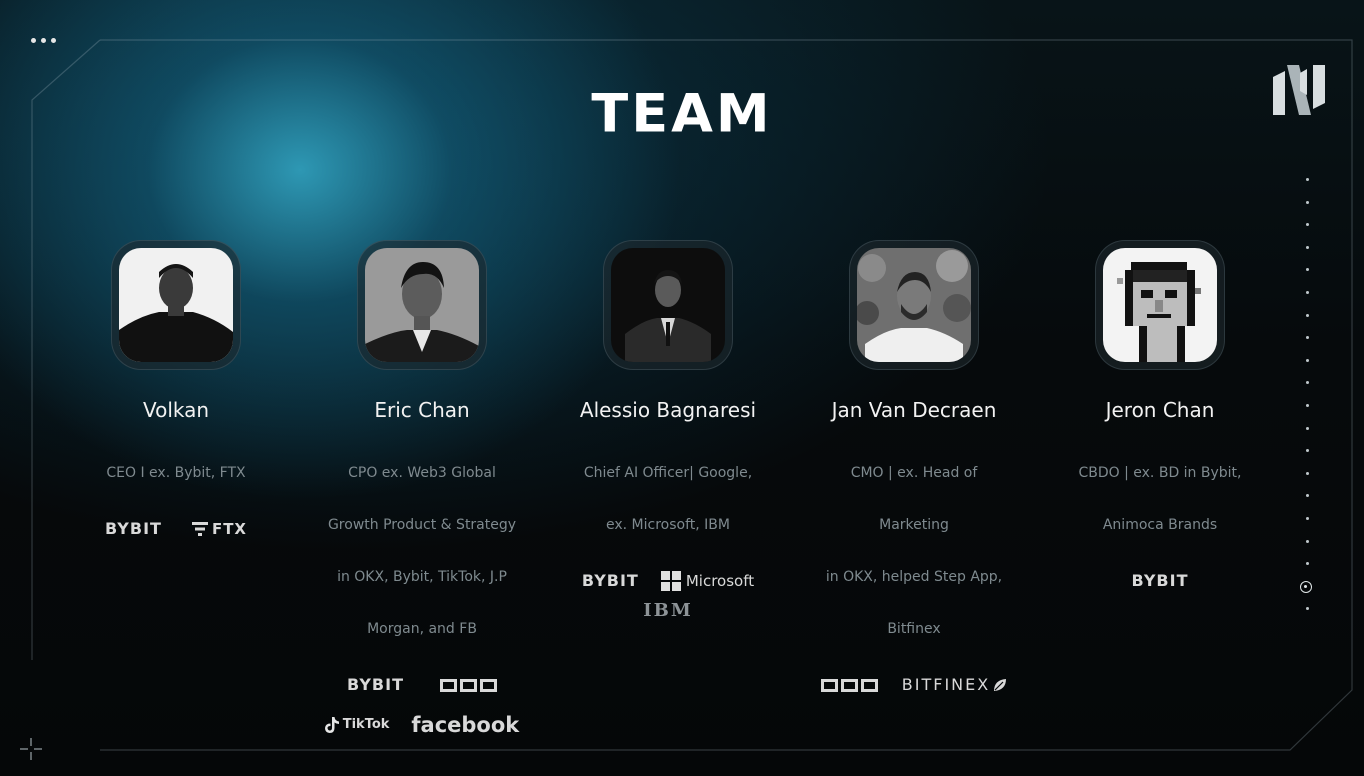 The height and width of the screenshot is (776, 1364). What do you see at coordinates (1000, 685) in the screenshot?
I see `leaf-icon` at bounding box center [1000, 685].